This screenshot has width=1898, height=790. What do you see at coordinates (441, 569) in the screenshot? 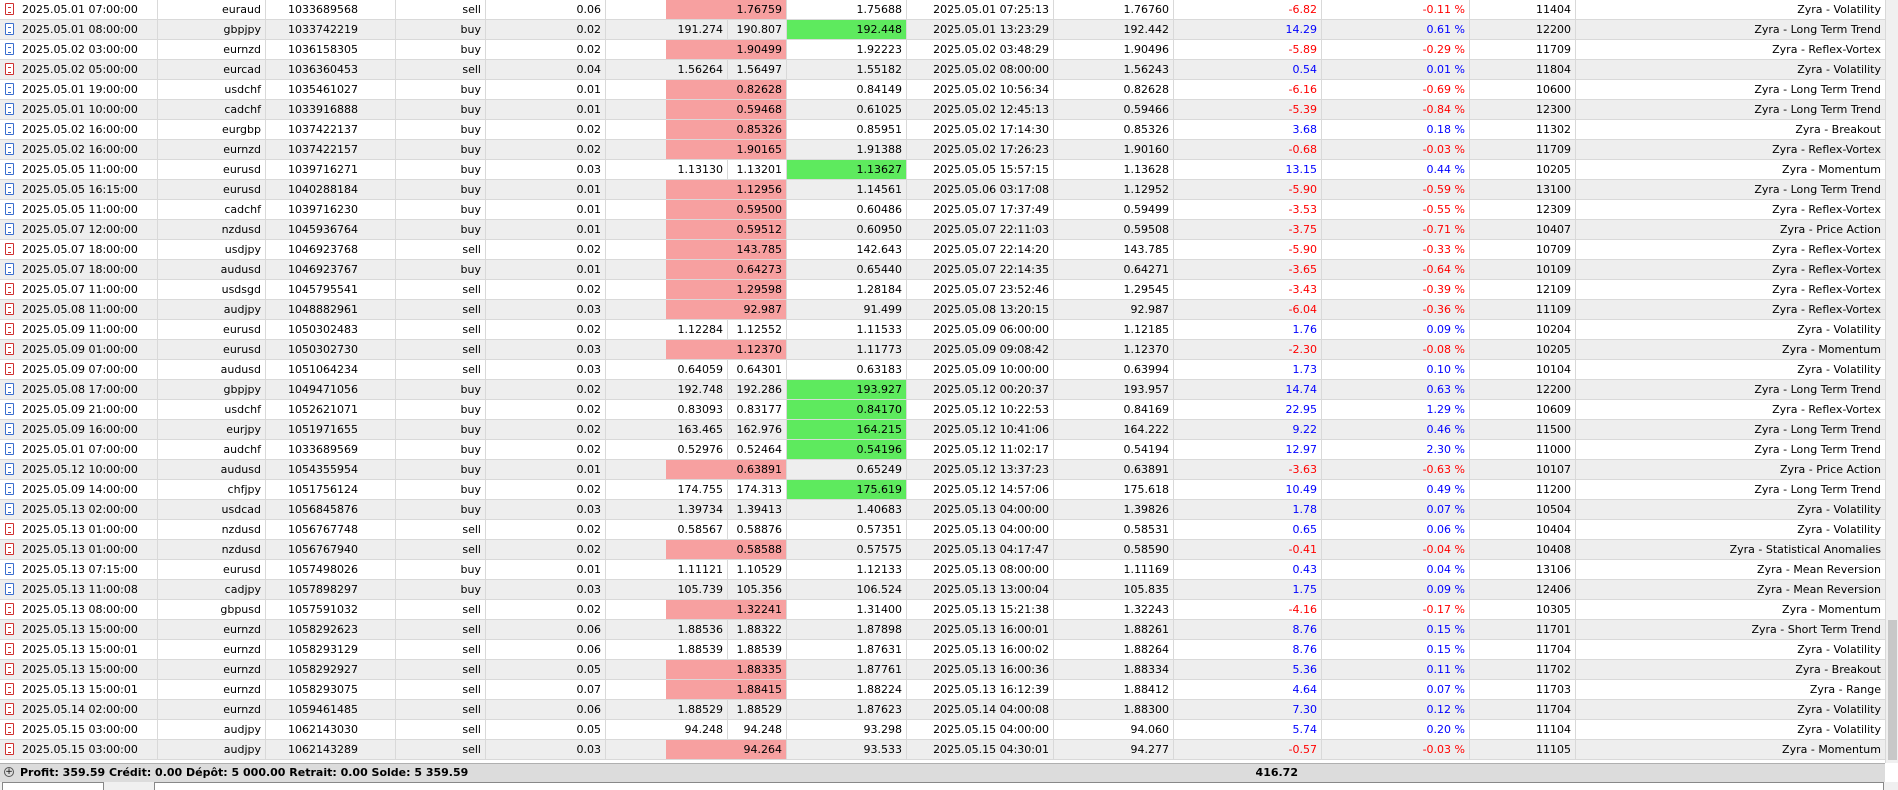
I see `type-cell: buy` at bounding box center [441, 569].